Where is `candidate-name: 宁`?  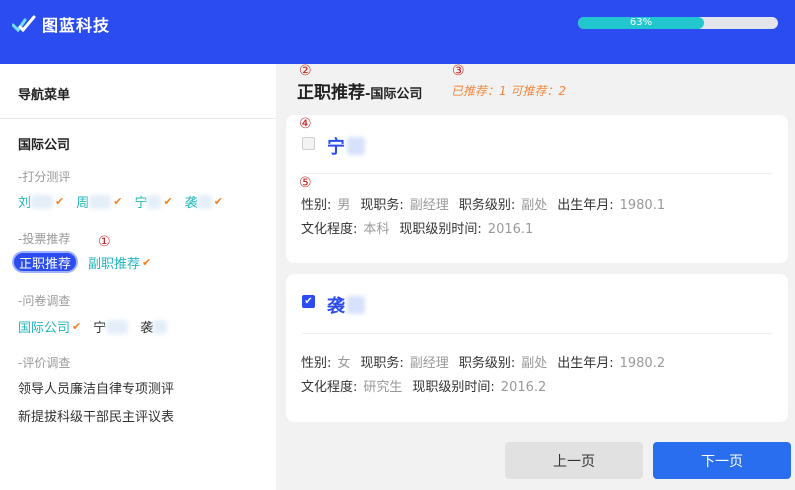
candidate-name: 宁 is located at coordinates (346, 146).